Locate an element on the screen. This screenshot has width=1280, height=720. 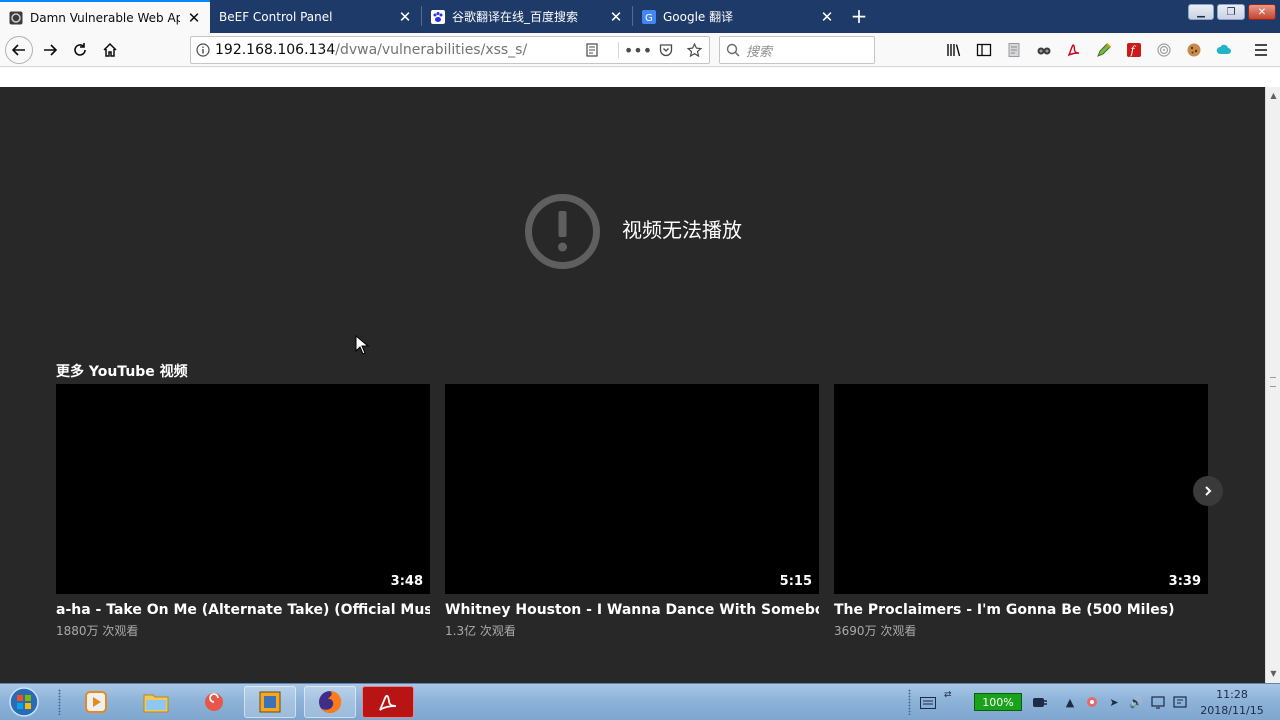
firefox-icon is located at coordinates (330, 701).